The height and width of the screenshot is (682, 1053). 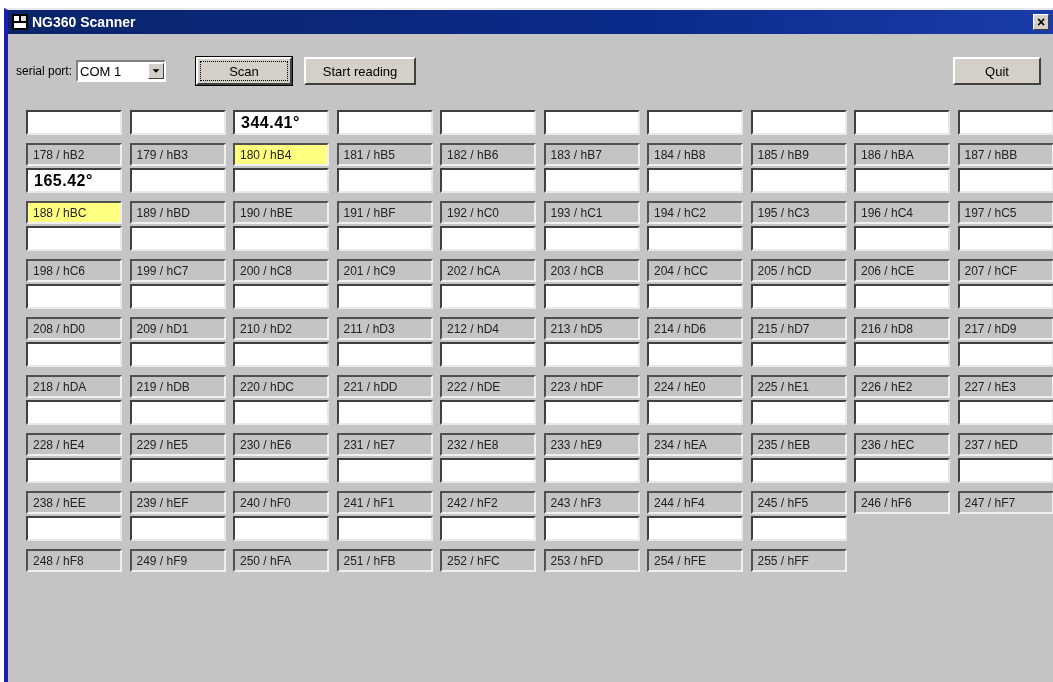 What do you see at coordinates (74, 270) in the screenshot?
I see `address-label: 198 / hC6` at bounding box center [74, 270].